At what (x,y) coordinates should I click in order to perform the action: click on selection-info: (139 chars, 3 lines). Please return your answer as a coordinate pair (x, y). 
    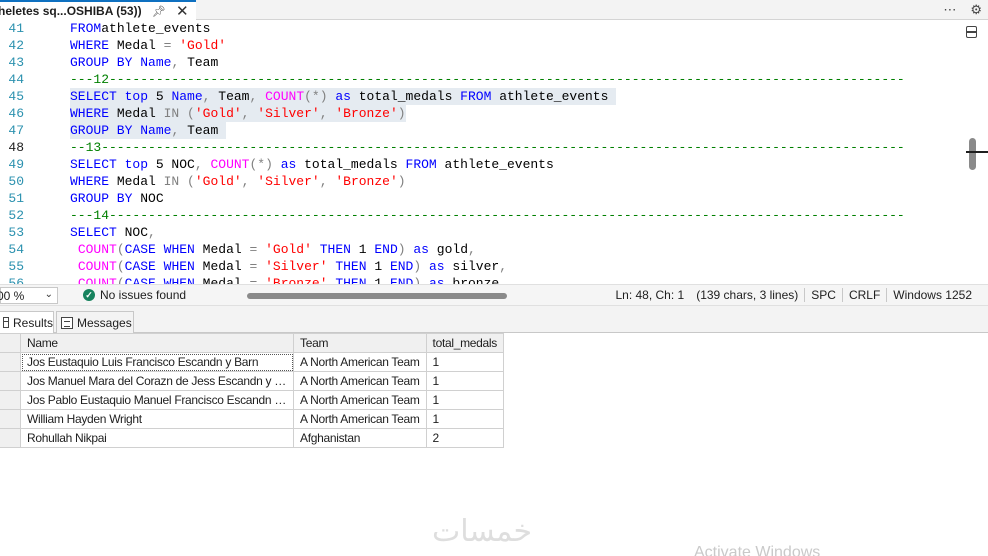
    Looking at the image, I should click on (747, 295).